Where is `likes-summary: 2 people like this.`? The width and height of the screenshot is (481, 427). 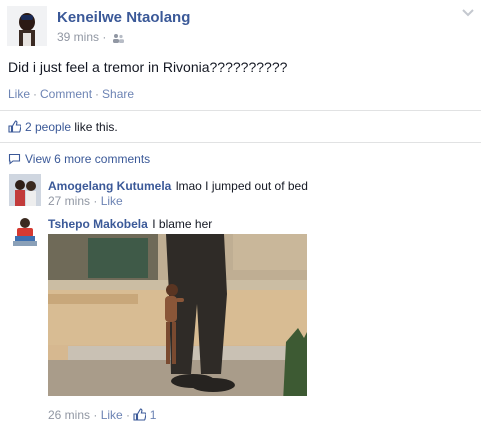 likes-summary: 2 people like this. is located at coordinates (63, 127).